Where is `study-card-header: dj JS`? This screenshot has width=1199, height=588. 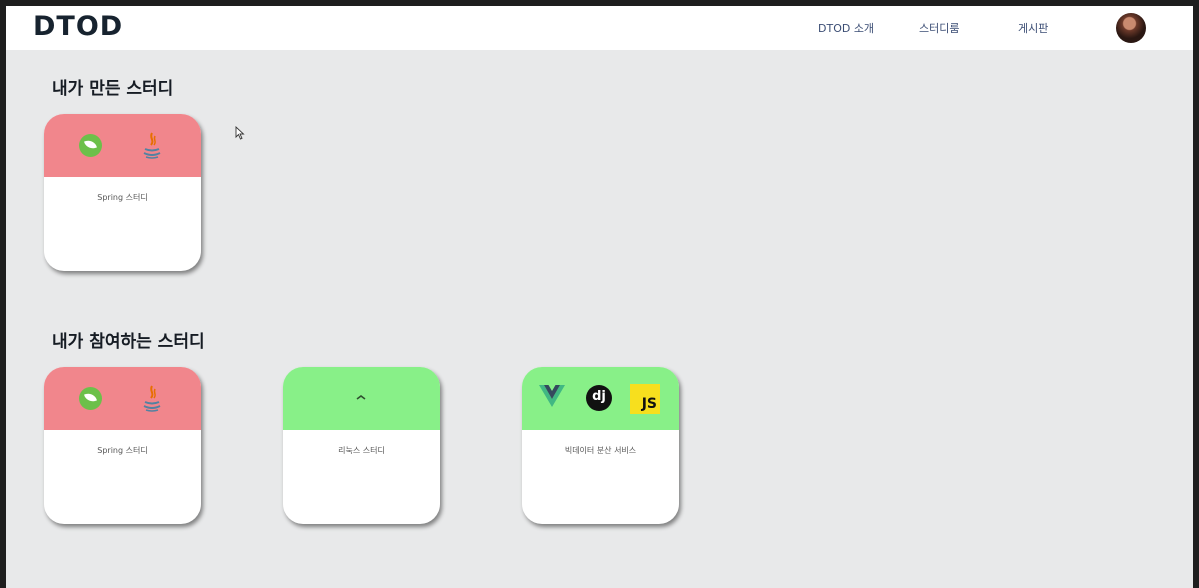 study-card-header: dj JS is located at coordinates (600, 398).